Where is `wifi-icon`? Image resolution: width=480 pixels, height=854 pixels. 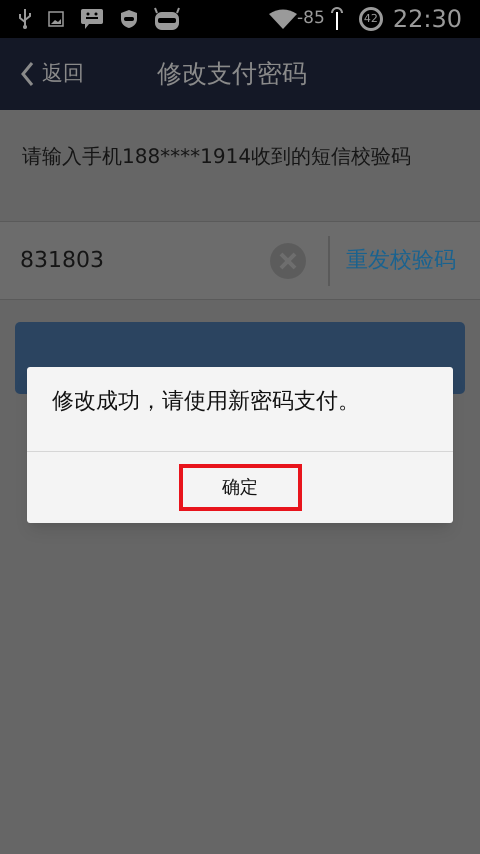 wifi-icon is located at coordinates (283, 19).